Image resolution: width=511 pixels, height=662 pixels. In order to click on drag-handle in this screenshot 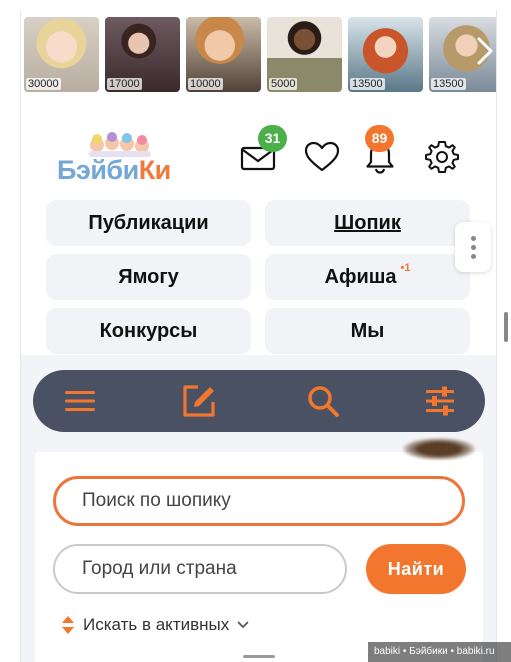, I will do `click(259, 656)`.